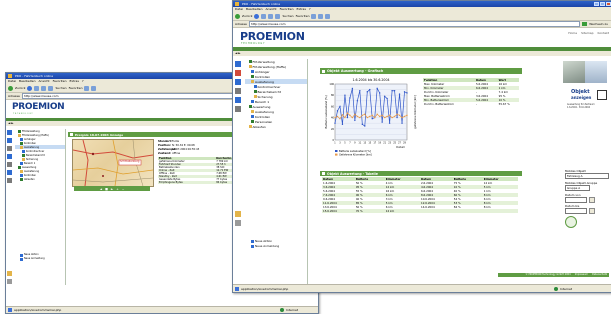  I want to click on contact-link: Kontakt, so click(603, 33).